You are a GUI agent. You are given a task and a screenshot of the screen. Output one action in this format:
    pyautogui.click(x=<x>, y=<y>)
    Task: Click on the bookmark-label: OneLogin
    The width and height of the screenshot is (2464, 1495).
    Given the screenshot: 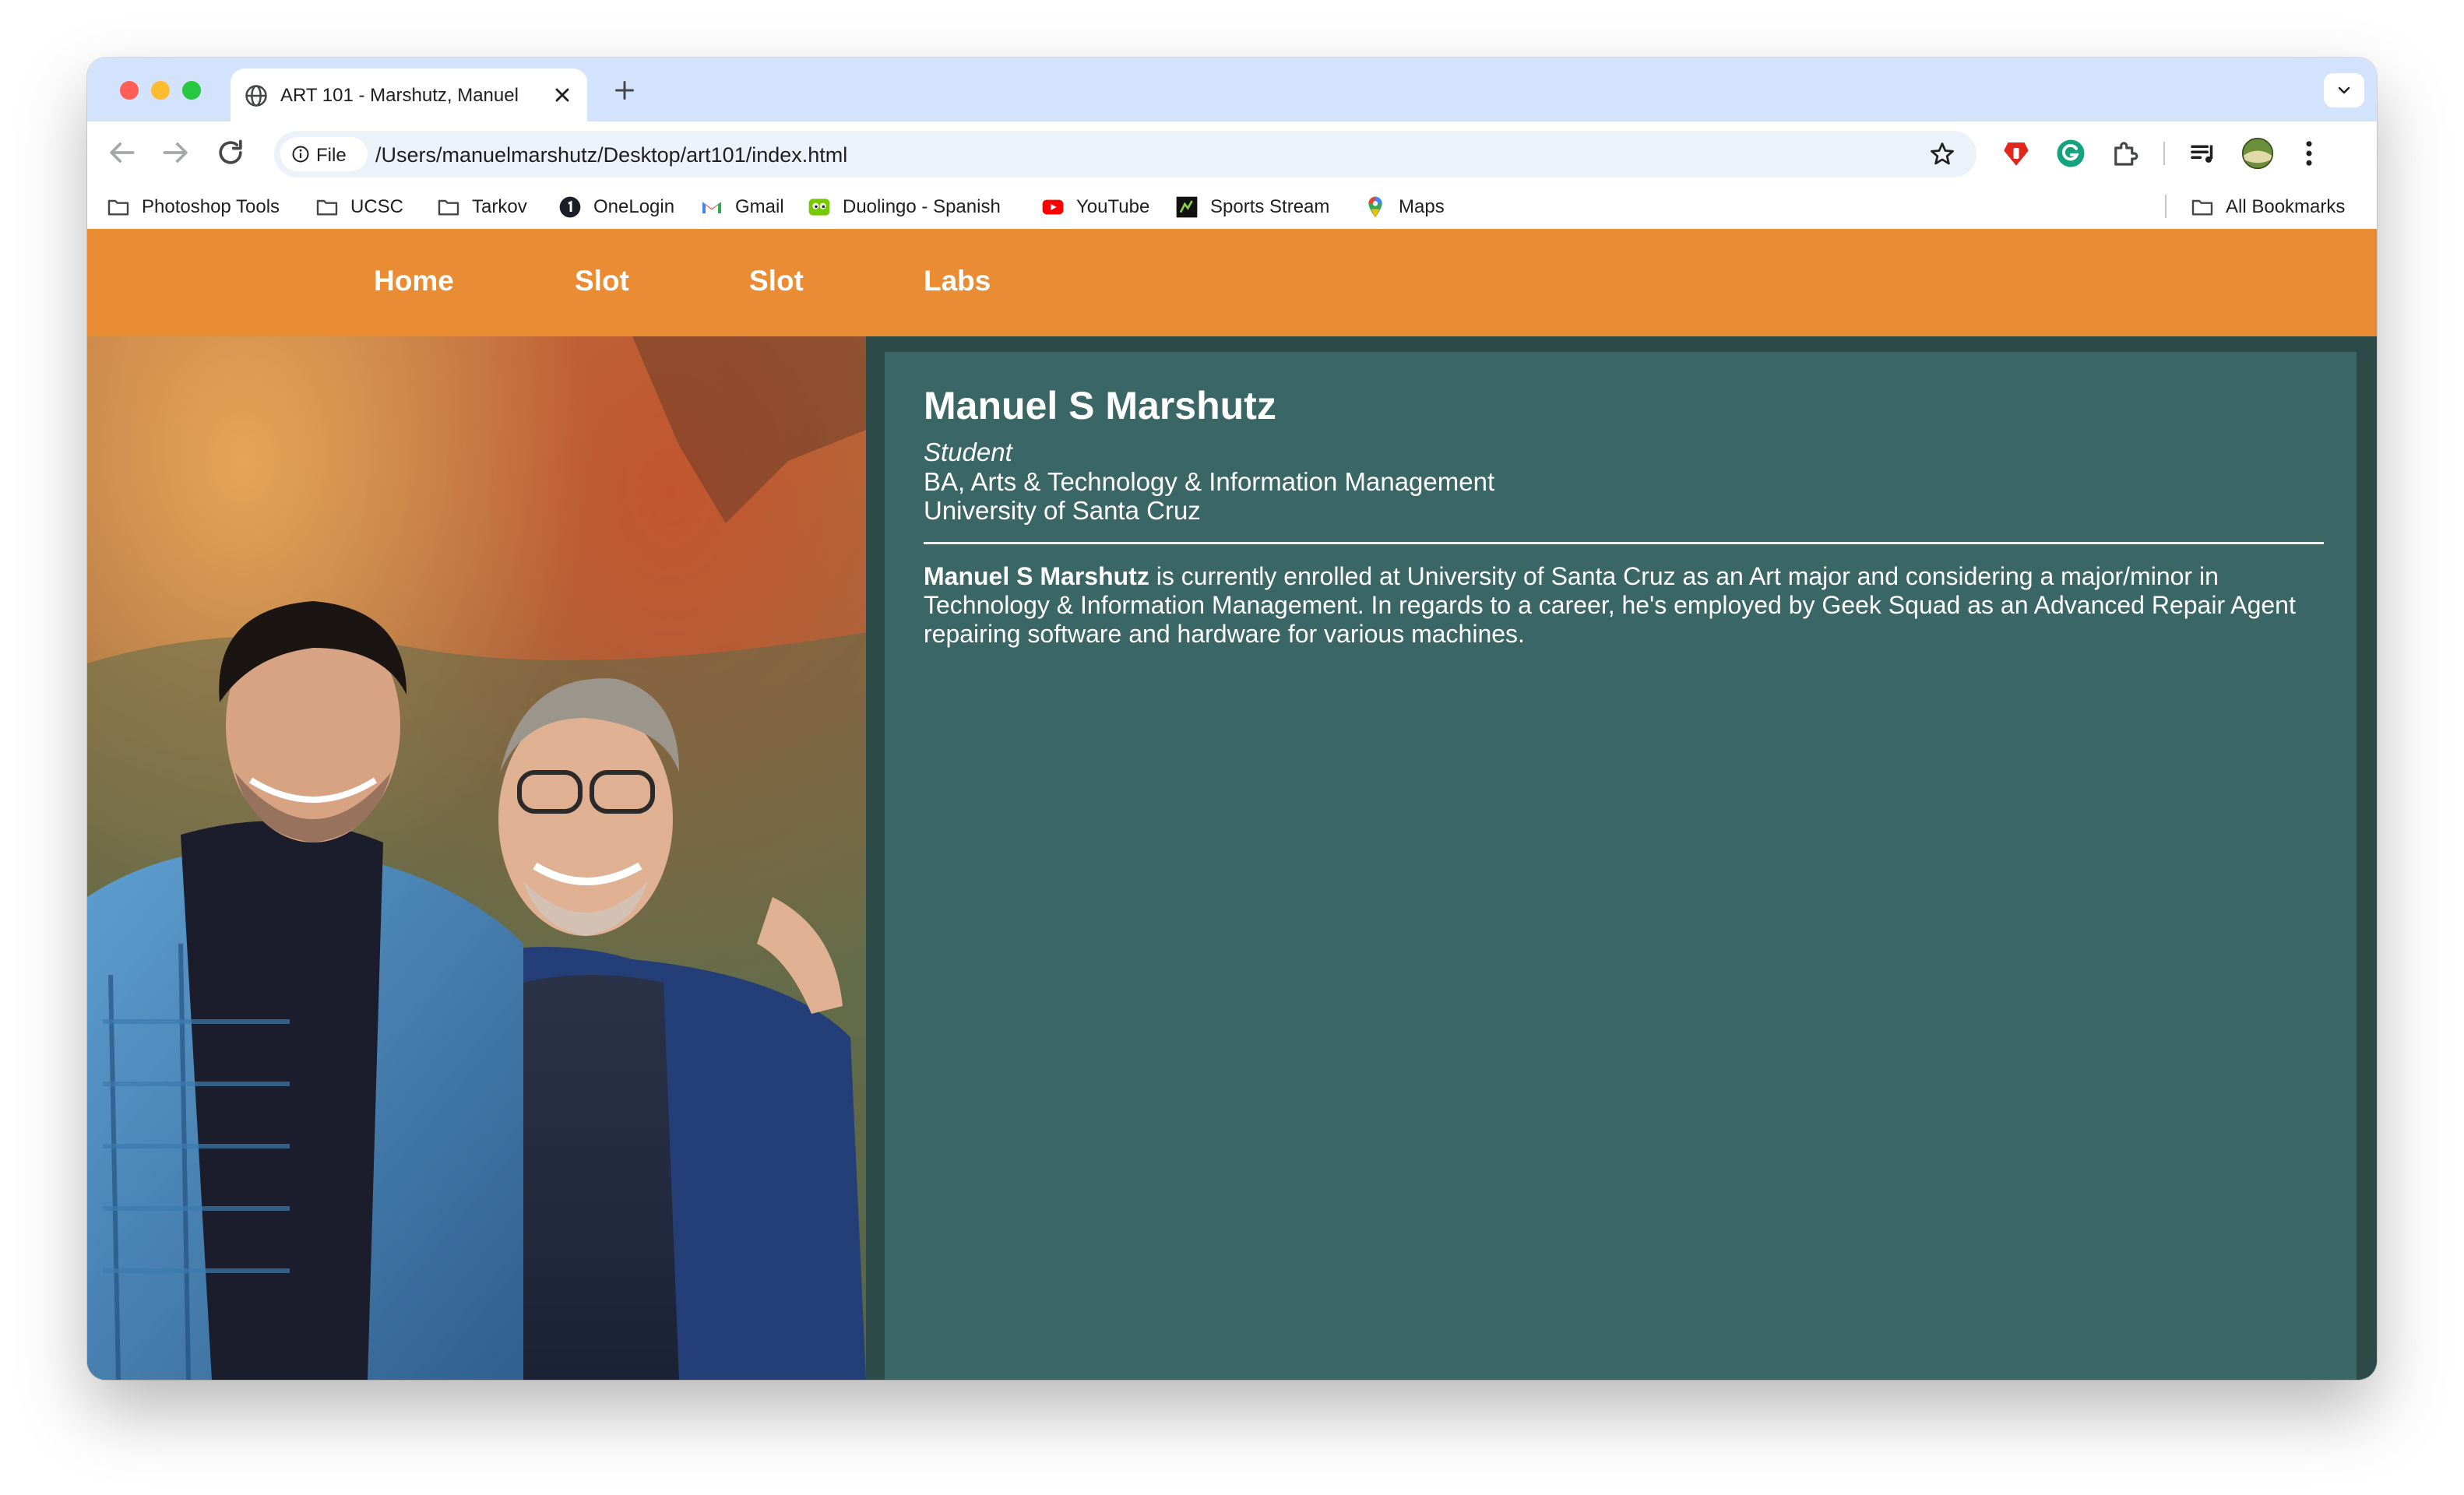 What is the action you would take?
    pyautogui.click(x=634, y=206)
    